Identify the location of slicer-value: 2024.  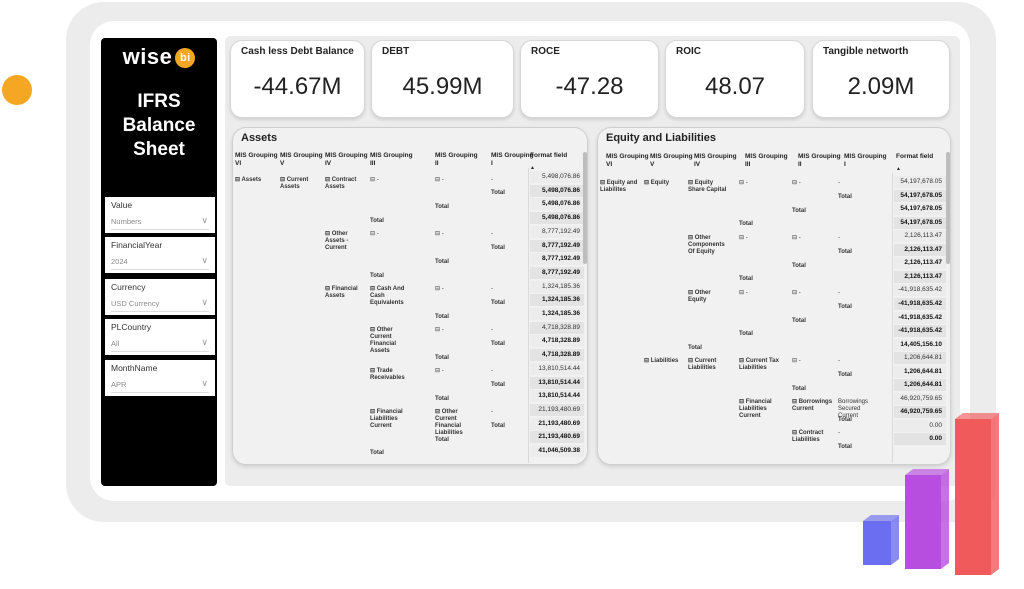
(119, 261).